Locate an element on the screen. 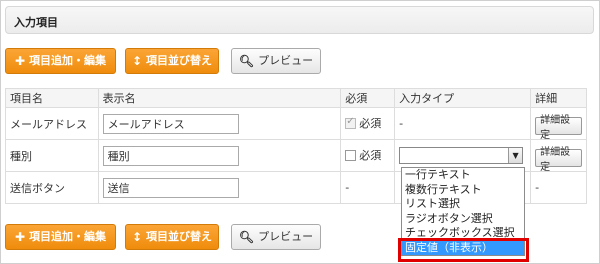 The image size is (600, 264). reorder-button: ↕ 項目並び替え is located at coordinates (172, 61).